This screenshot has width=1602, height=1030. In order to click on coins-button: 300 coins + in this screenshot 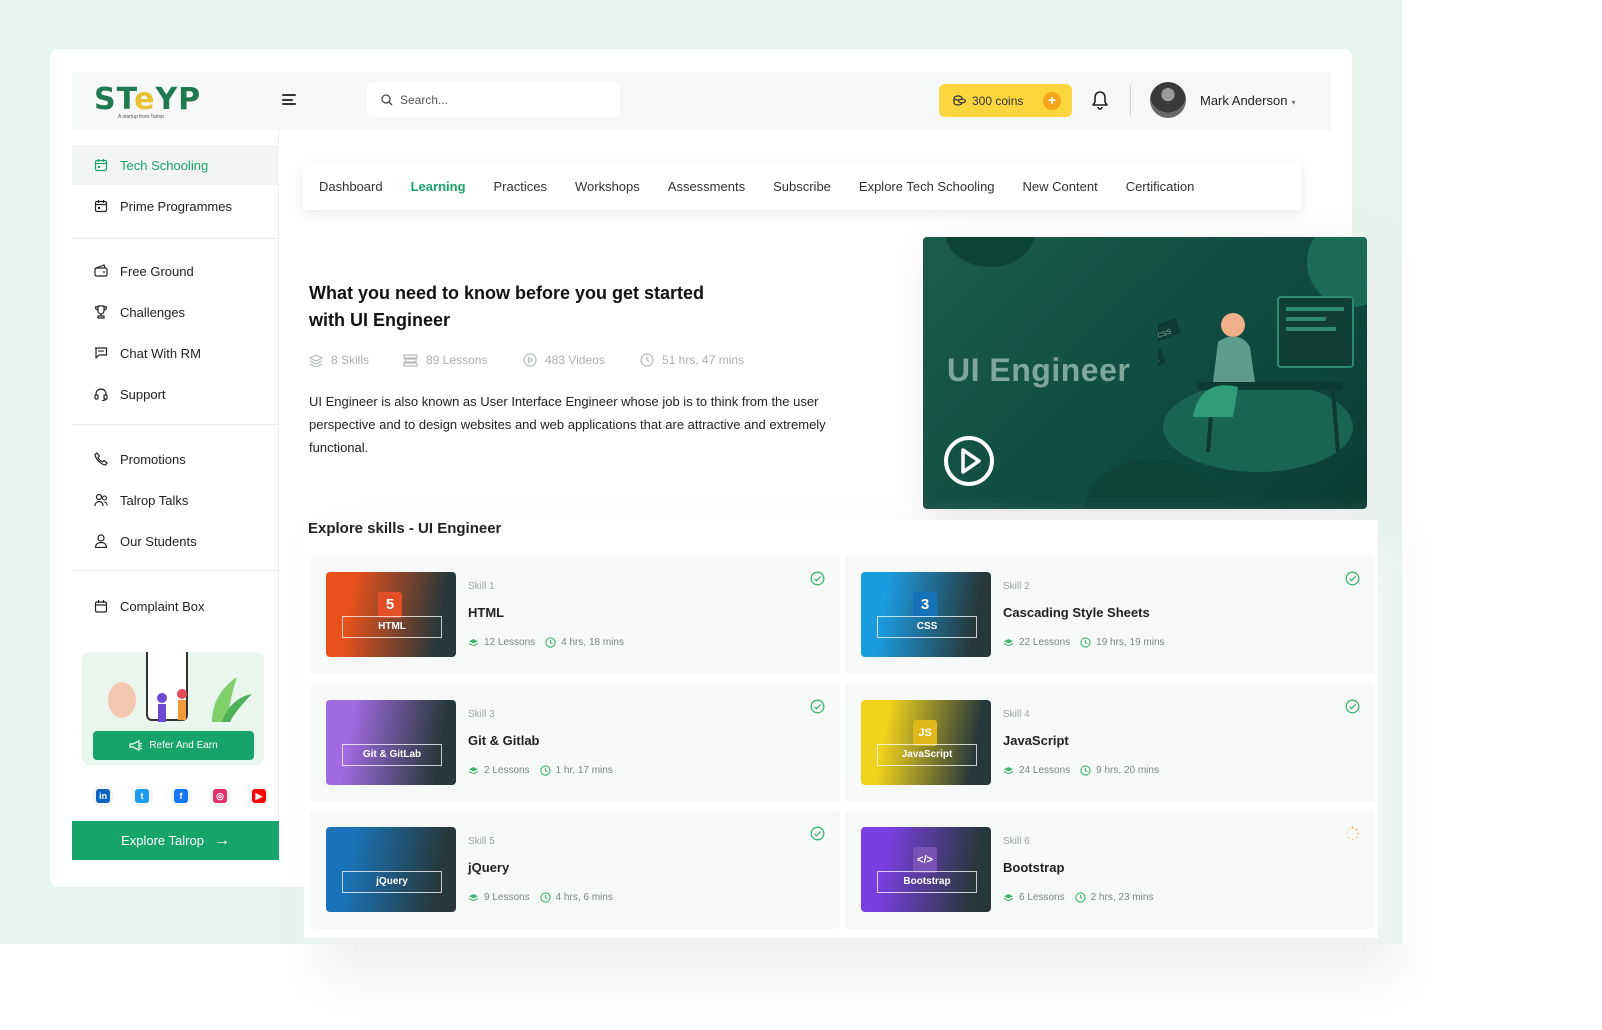, I will do `click(1005, 100)`.